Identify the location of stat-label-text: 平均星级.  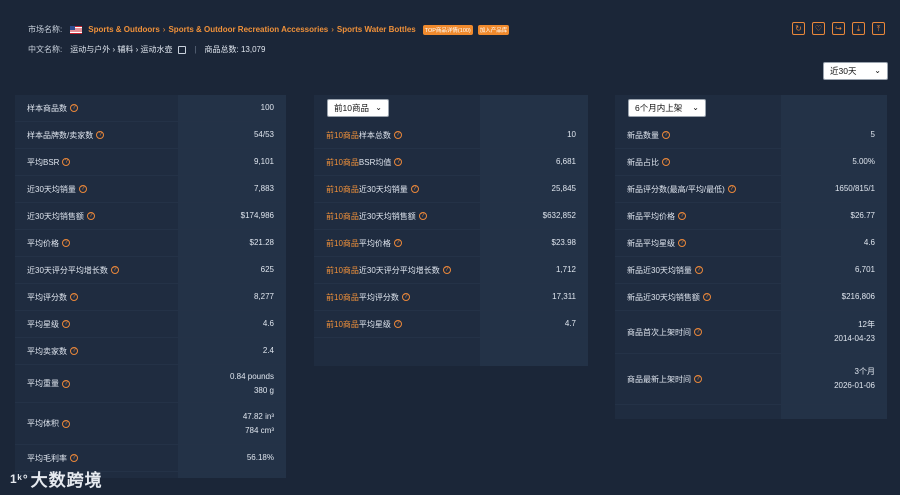
(374, 324).